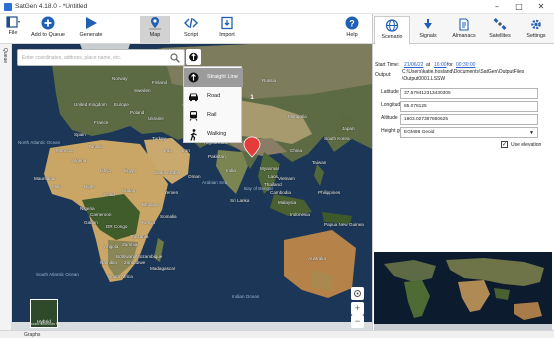 The image size is (554, 338). I want to click on map-label-sudan: Sudan, so click(129, 190).